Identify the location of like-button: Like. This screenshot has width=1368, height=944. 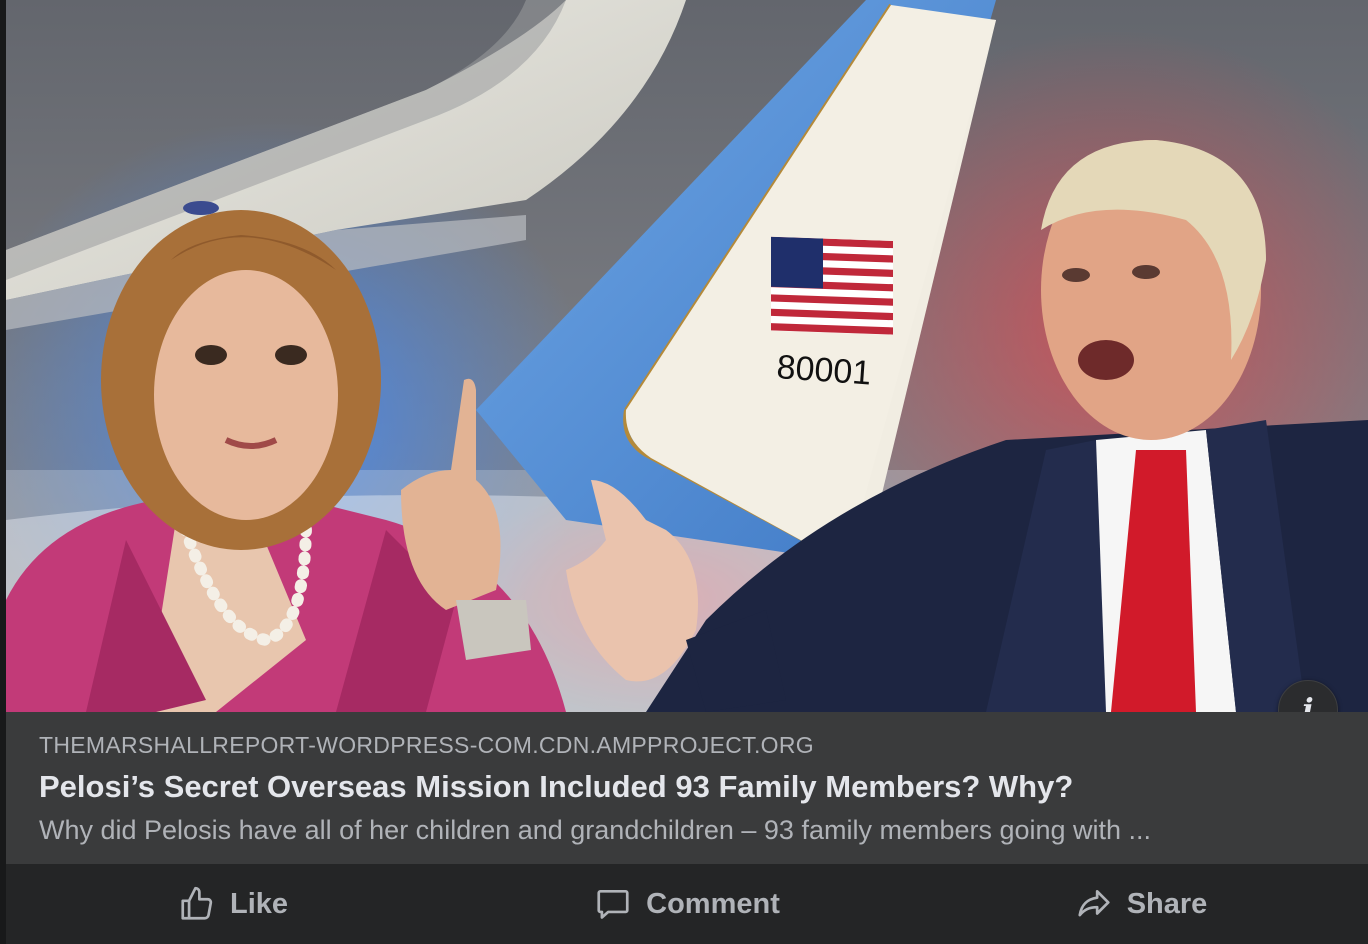
(233, 904).